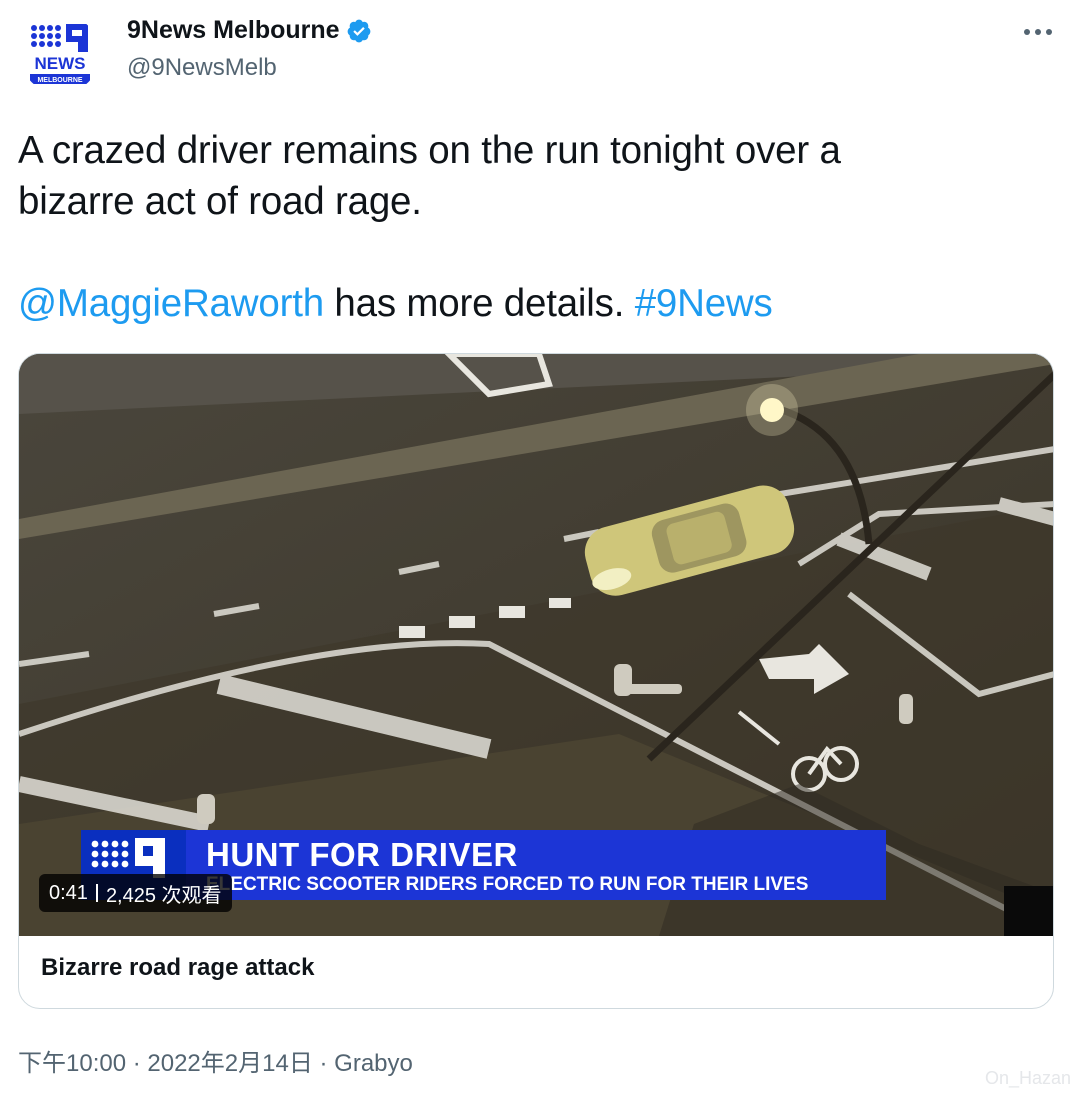 This screenshot has width=1080, height=1095. Describe the element at coordinates (60, 63) in the screenshot. I see `svg-text: NEWS` at that location.